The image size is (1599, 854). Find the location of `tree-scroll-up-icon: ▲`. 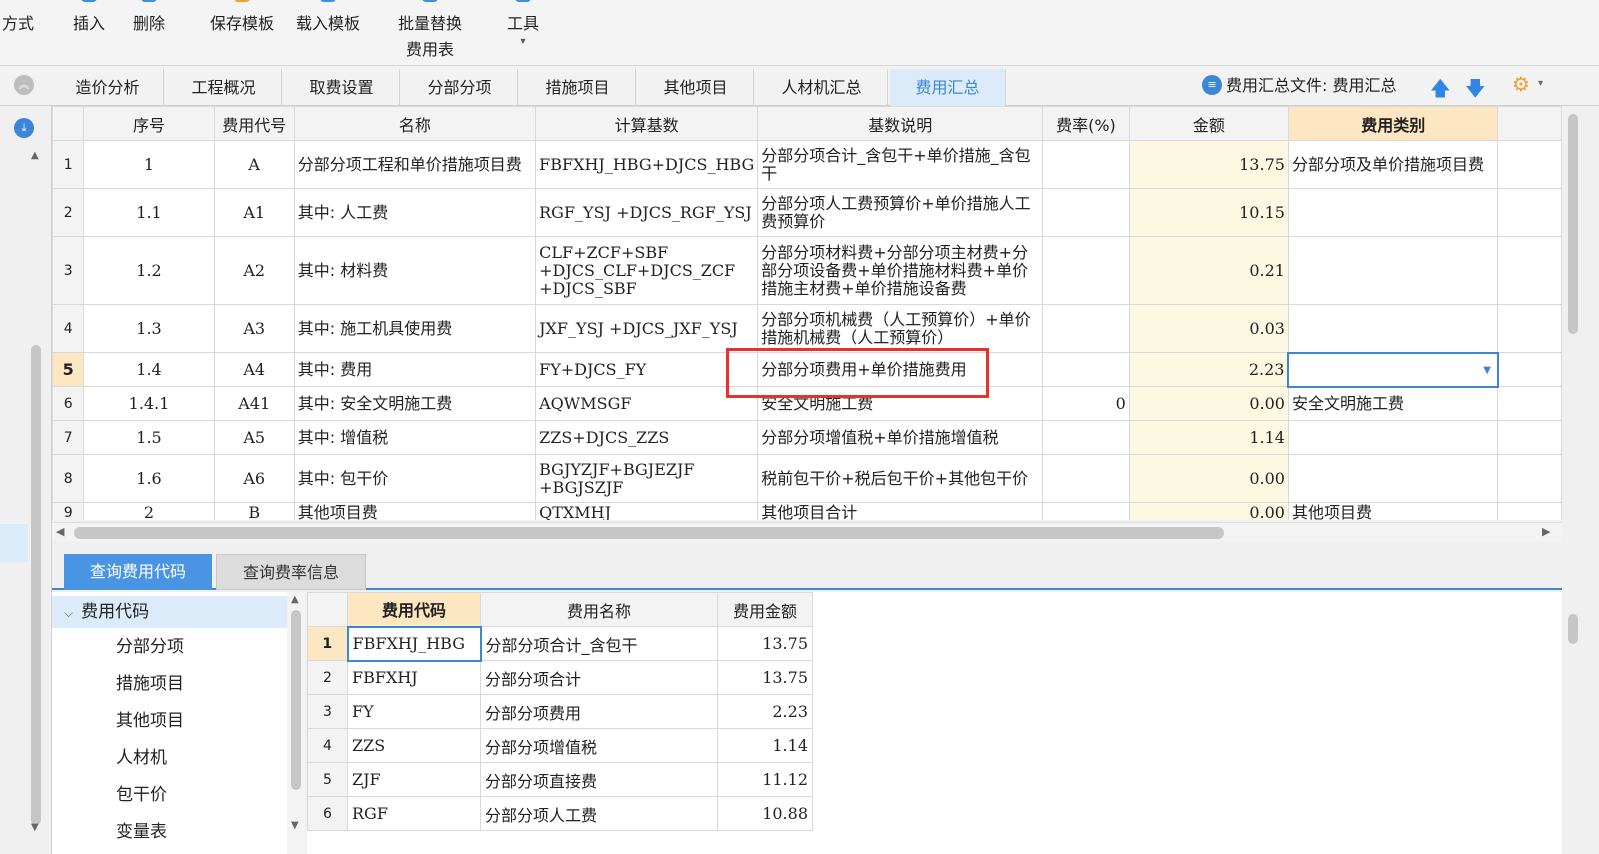

tree-scroll-up-icon: ▲ is located at coordinates (295, 599).